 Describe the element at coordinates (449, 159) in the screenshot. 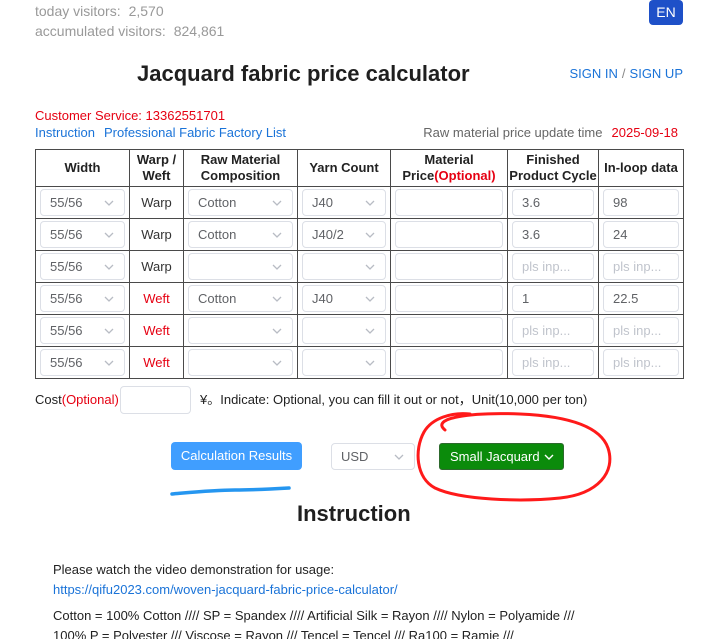

I see `header-material-price-line-1: Material` at that location.